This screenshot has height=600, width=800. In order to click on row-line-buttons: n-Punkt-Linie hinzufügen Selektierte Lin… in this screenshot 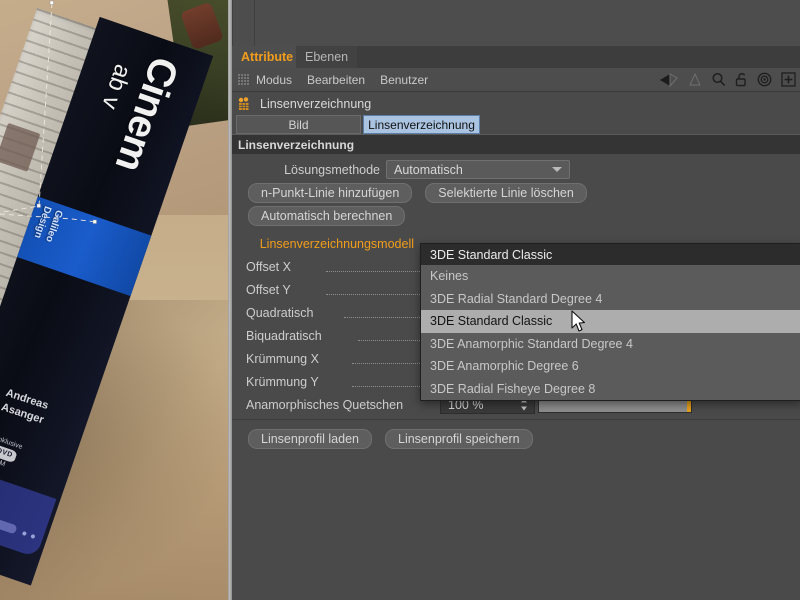, I will do `click(516, 192)`.